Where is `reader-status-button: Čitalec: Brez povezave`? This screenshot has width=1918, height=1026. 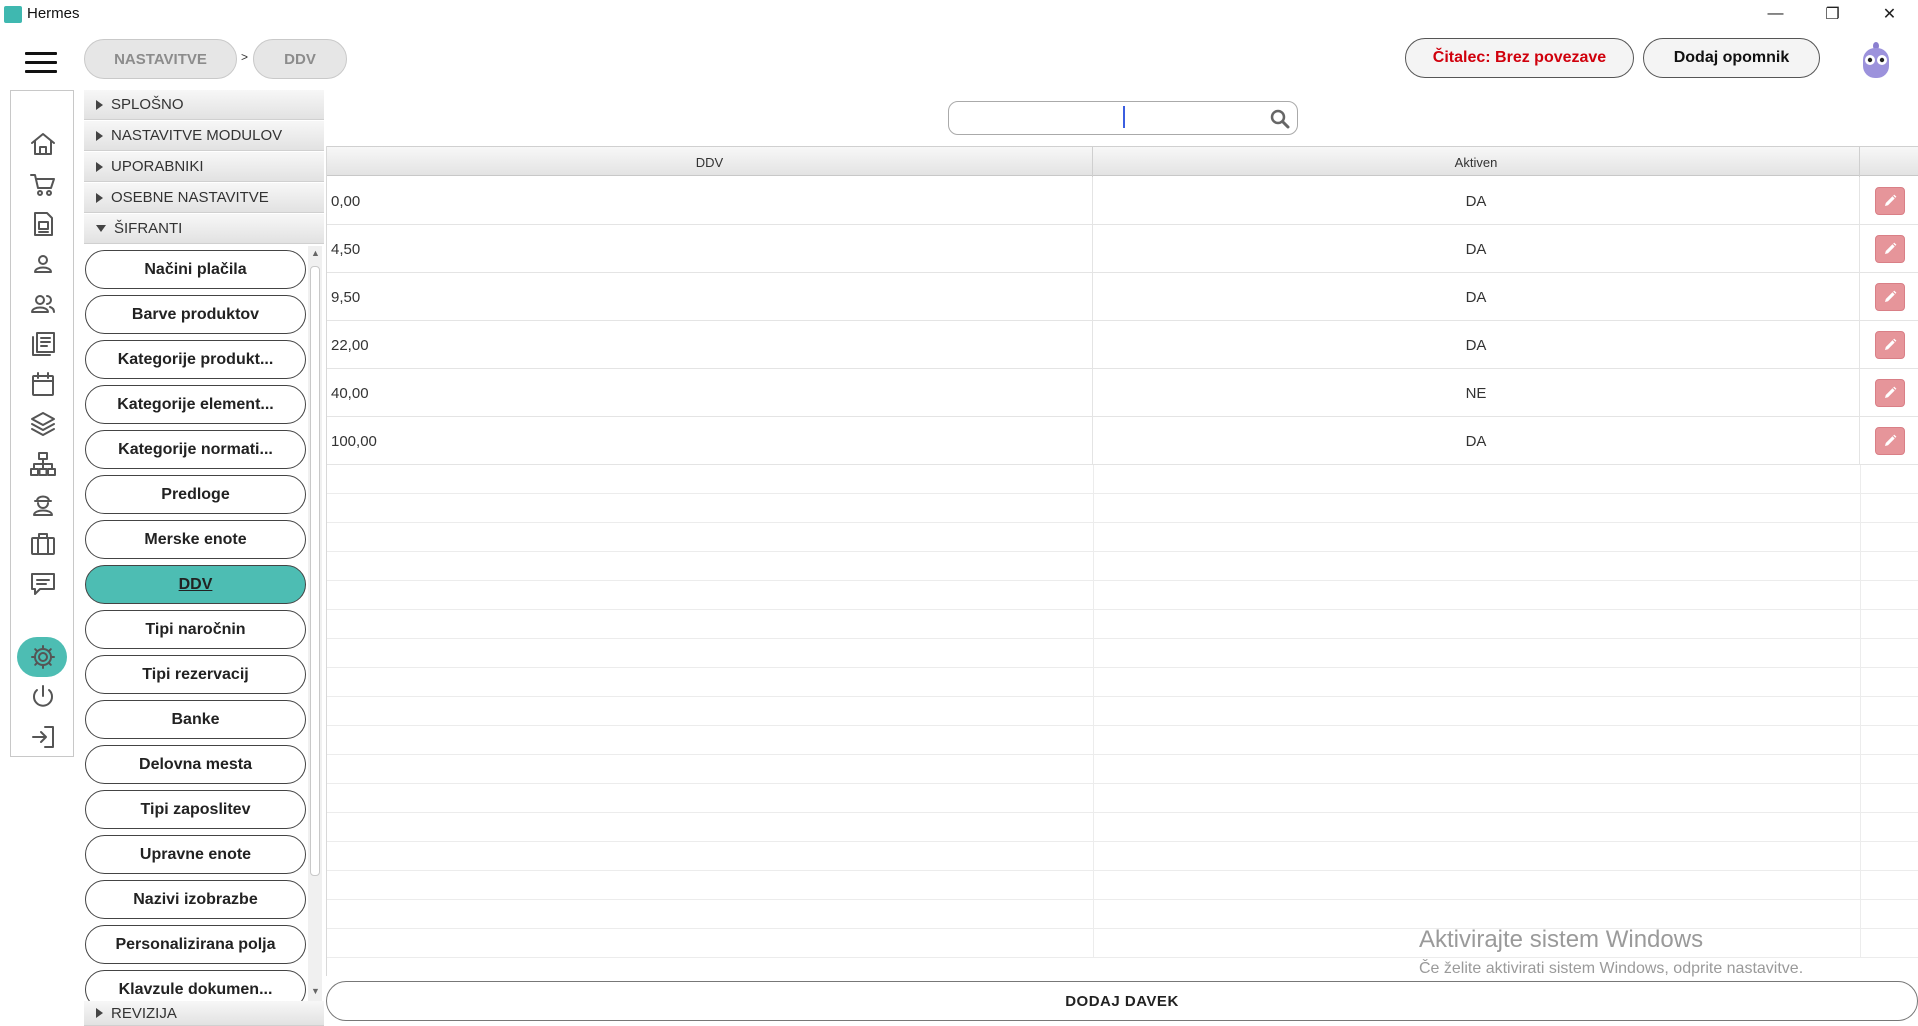 reader-status-button: Čitalec: Brez povezave is located at coordinates (1519, 58).